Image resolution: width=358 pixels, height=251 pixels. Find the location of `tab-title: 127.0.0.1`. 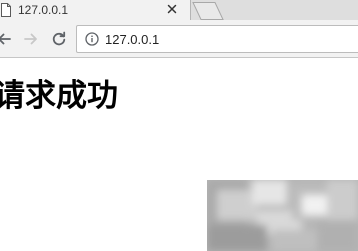

tab-title: 127.0.0.1 is located at coordinates (43, 10).